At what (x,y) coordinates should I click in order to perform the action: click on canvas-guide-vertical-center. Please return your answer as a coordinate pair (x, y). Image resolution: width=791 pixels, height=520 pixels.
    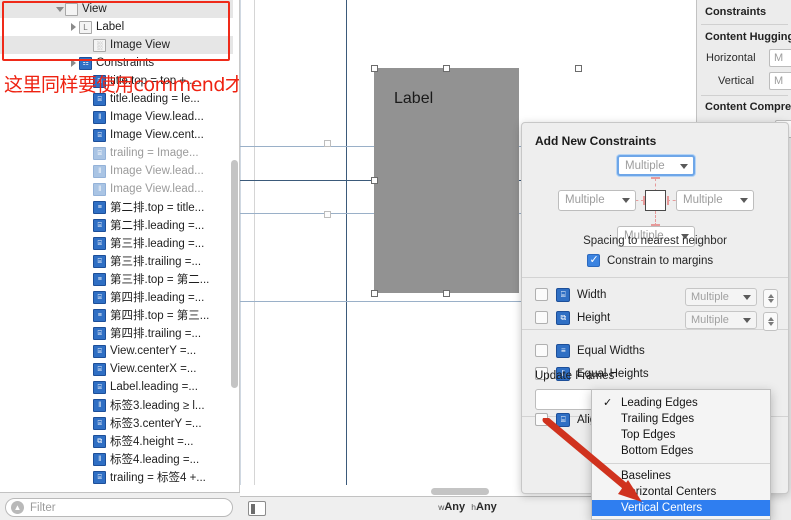
    Looking at the image, I should click on (346, 245).